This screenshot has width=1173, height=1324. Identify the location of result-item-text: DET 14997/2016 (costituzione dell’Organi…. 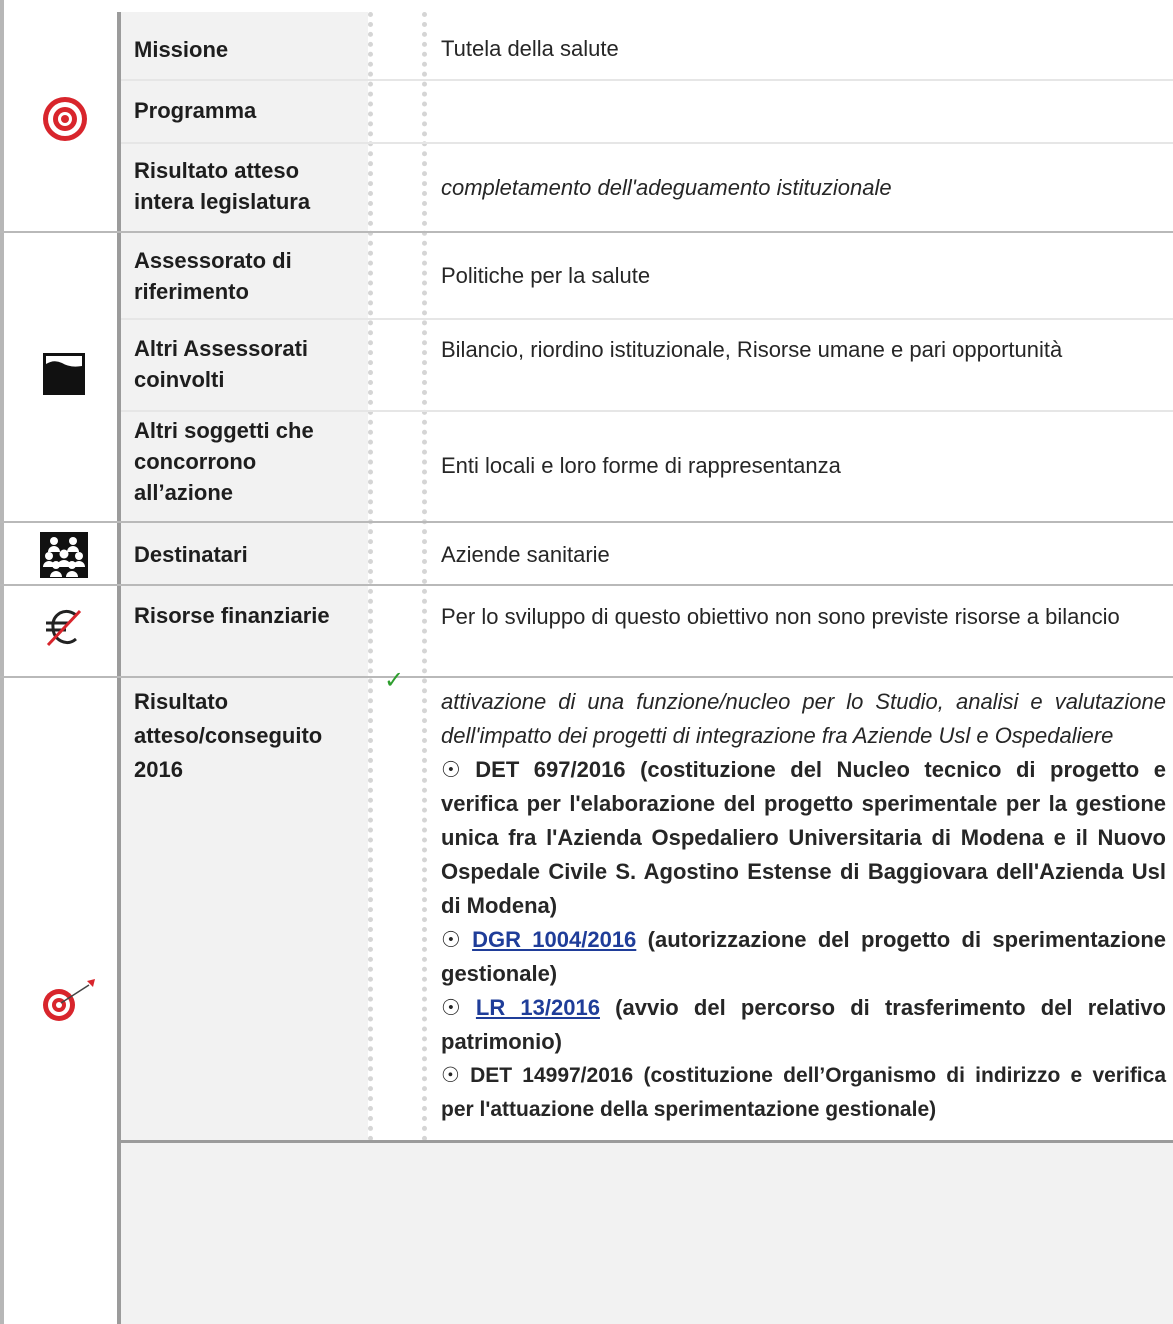
(803, 1092).